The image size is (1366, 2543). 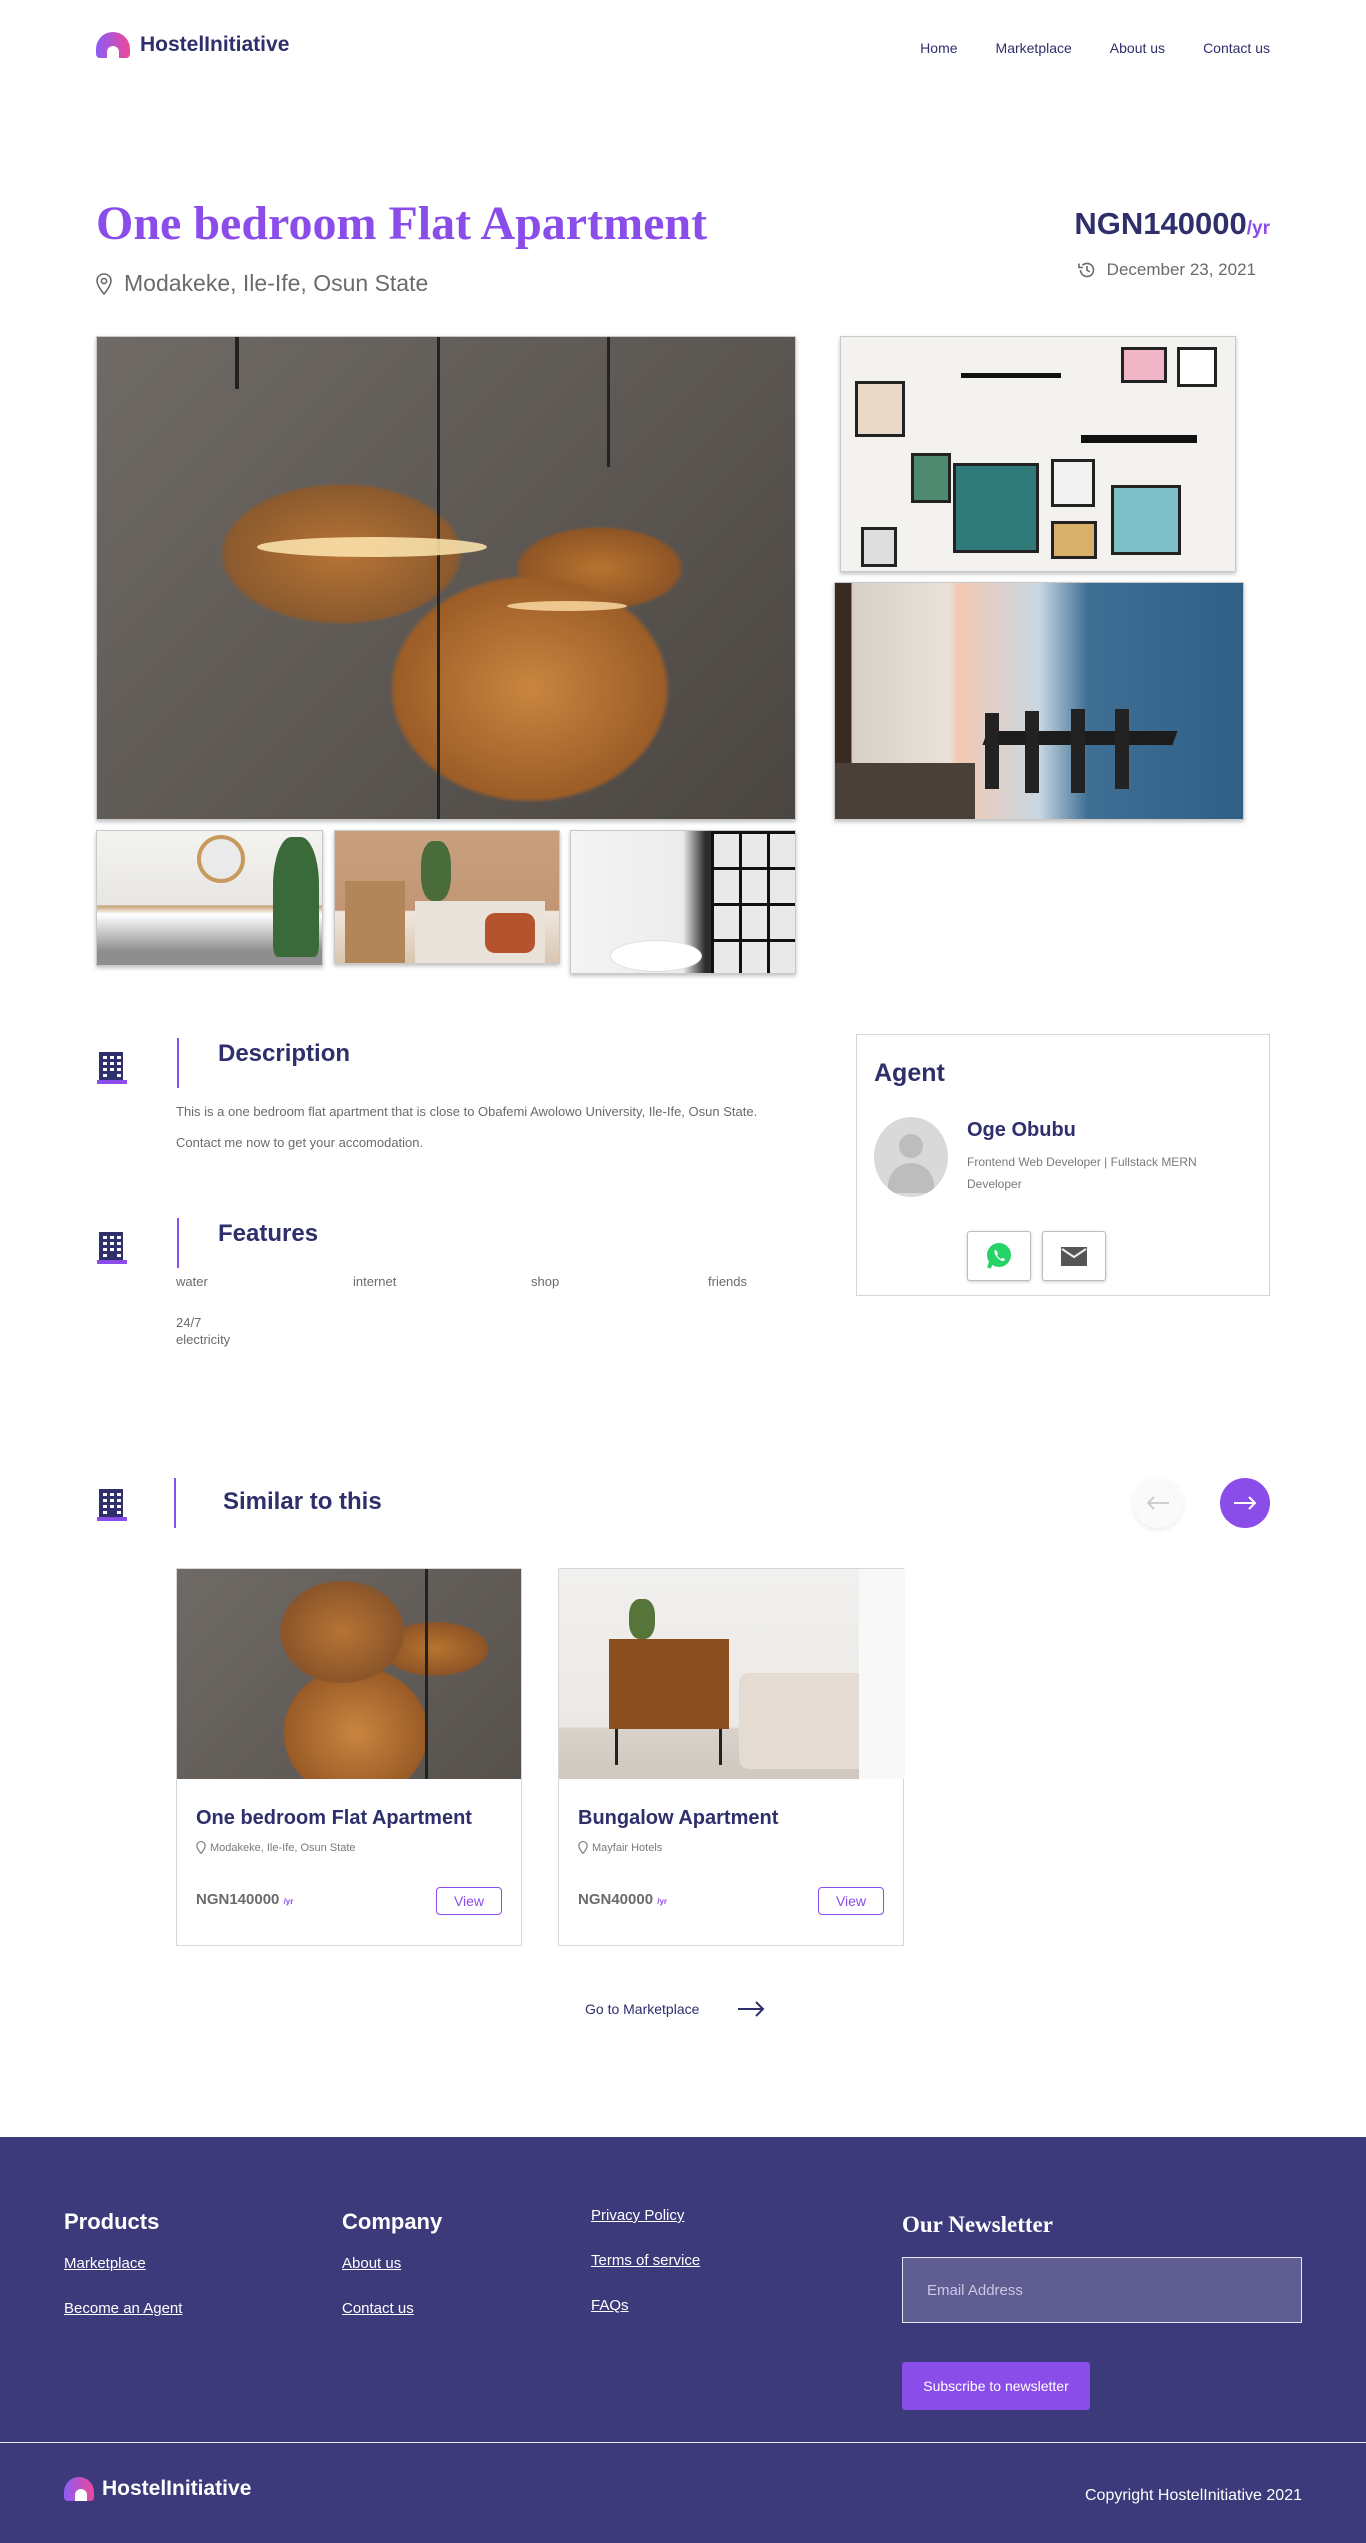 I want to click on feature-item: internet, so click(x=375, y=1281).